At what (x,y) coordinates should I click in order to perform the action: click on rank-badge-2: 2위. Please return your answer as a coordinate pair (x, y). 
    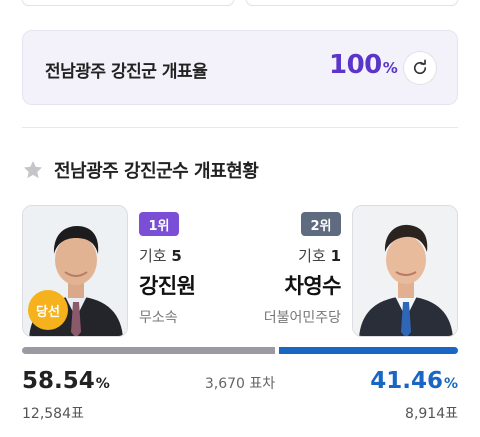
    Looking at the image, I should click on (321, 224).